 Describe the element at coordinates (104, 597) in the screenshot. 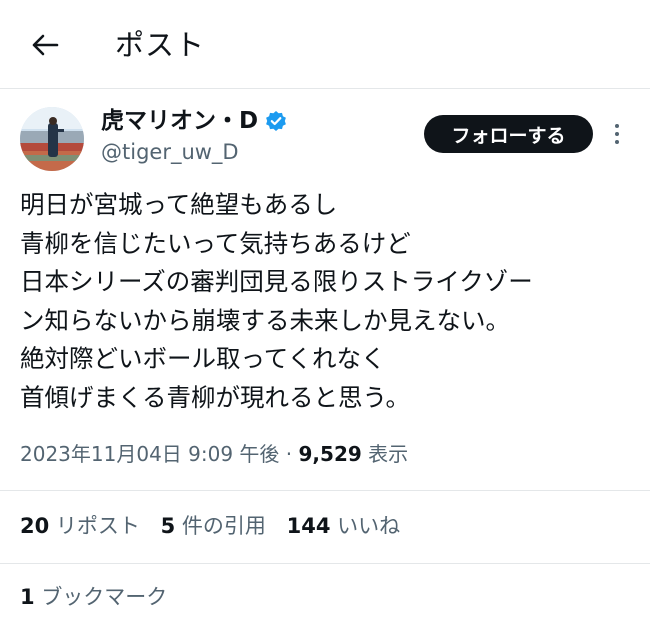

I see `bookmarks-label: ブックマーク` at that location.